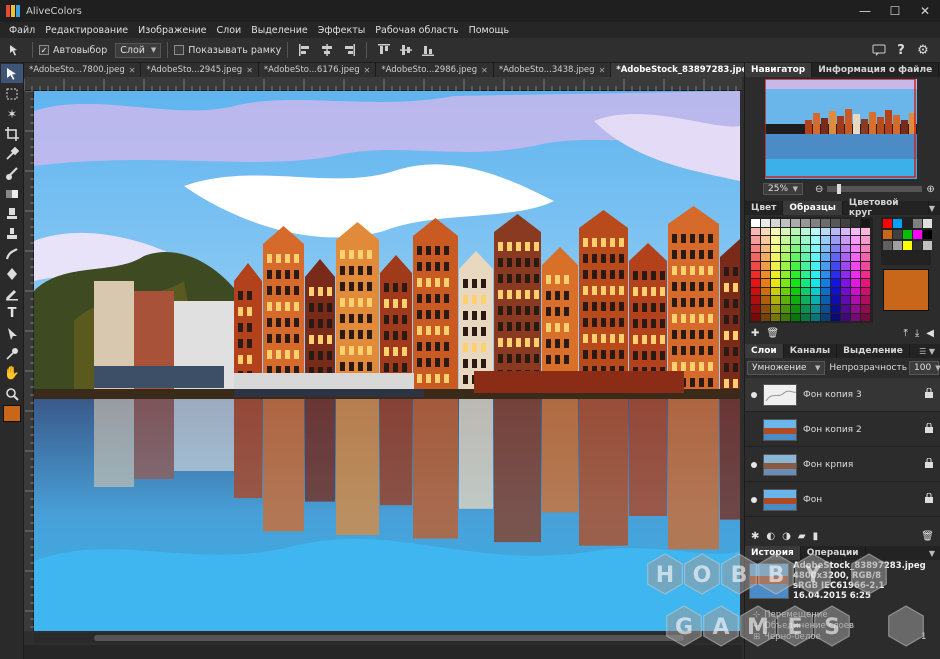  What do you see at coordinates (552, 70) in the screenshot?
I see `doc-tab: *AdobeSto...3438.jpeg ✕` at bounding box center [552, 70].